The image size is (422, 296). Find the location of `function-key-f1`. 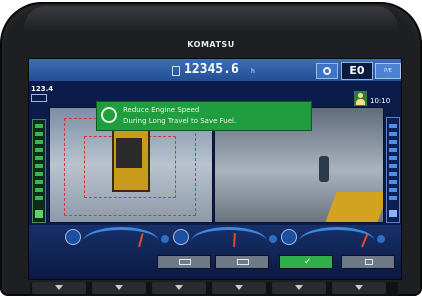

function-key-f1 is located at coordinates (59, 288).